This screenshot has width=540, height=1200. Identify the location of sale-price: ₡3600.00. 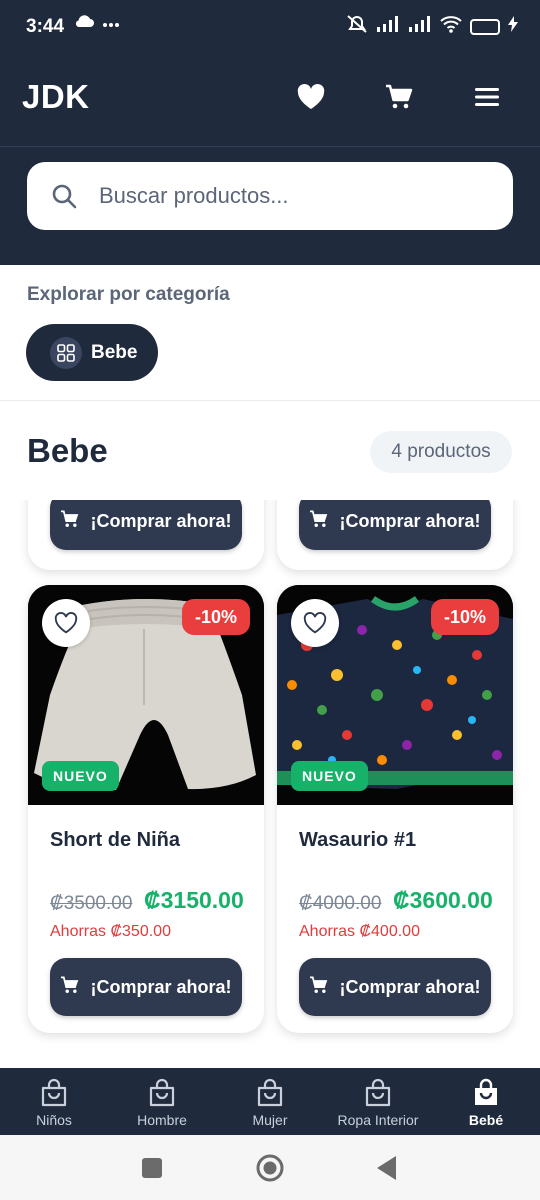
(443, 900).